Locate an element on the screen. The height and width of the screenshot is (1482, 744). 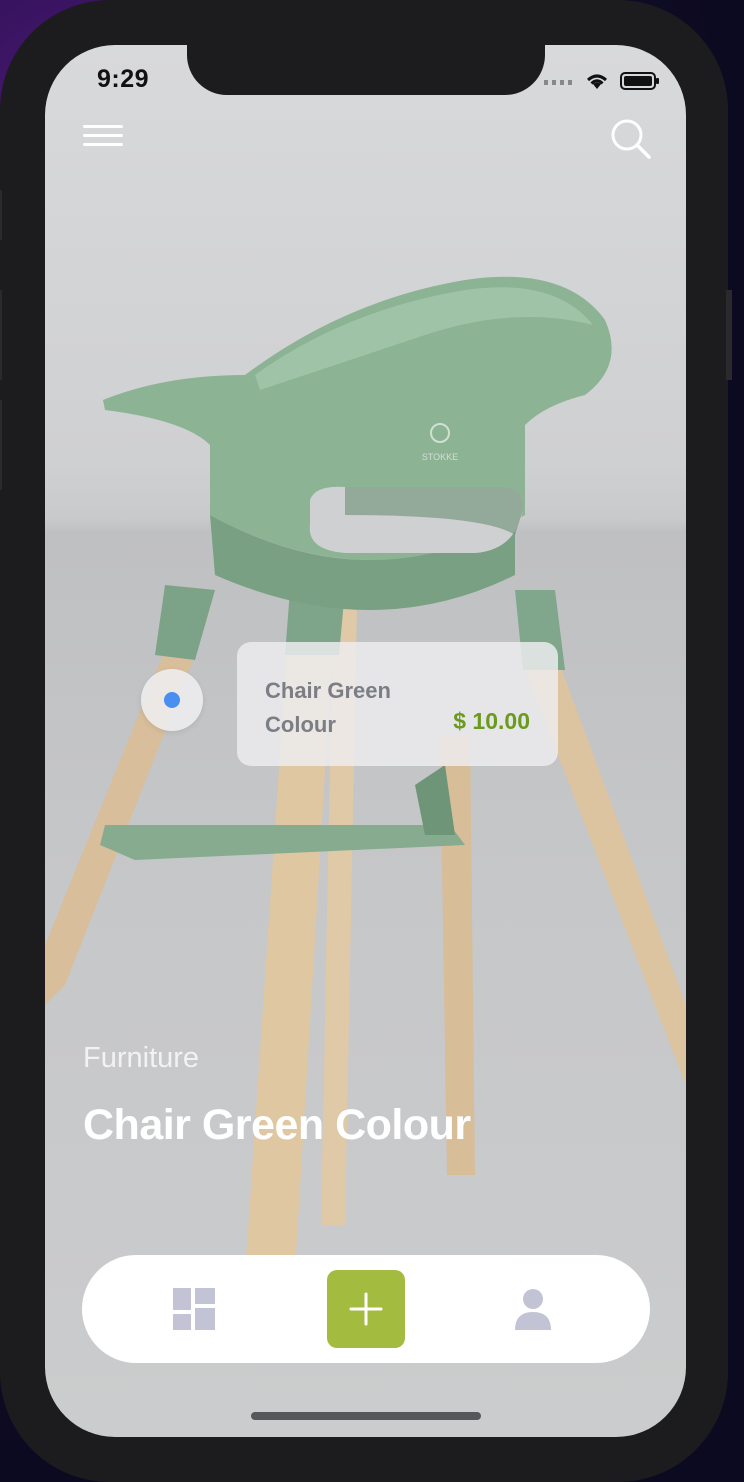
tag-product-name: Chair Green Colour is located at coordinates (328, 707).